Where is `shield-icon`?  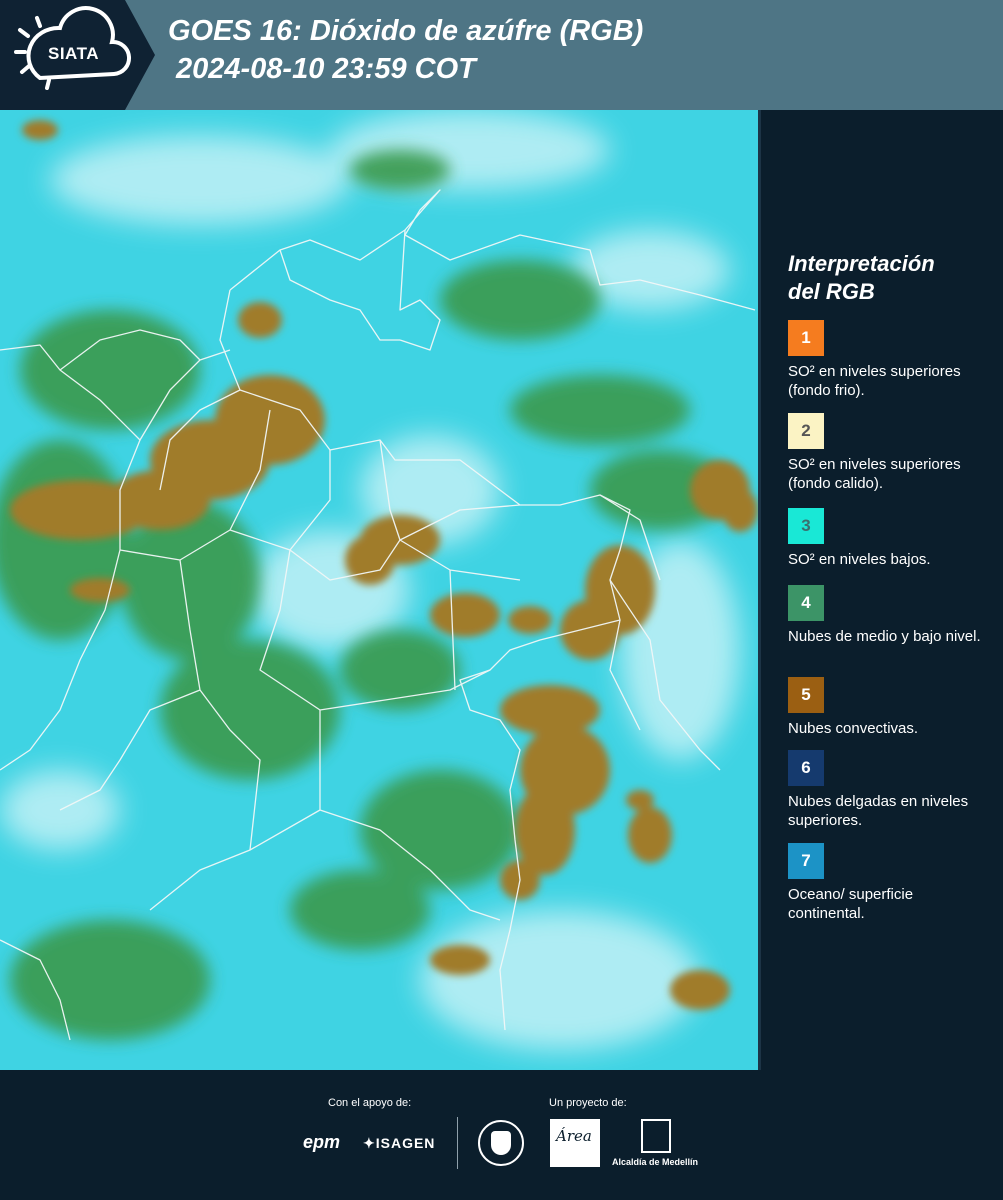 shield-icon is located at coordinates (501, 1143).